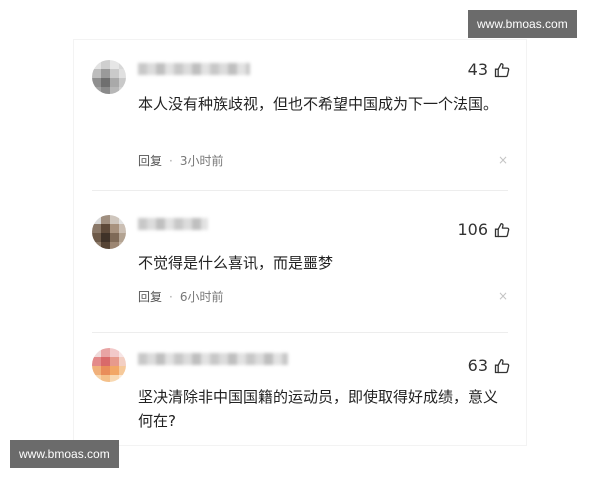 The height and width of the screenshot is (480, 600). What do you see at coordinates (201, 297) in the screenshot?
I see `timestamp: 6小时前` at bounding box center [201, 297].